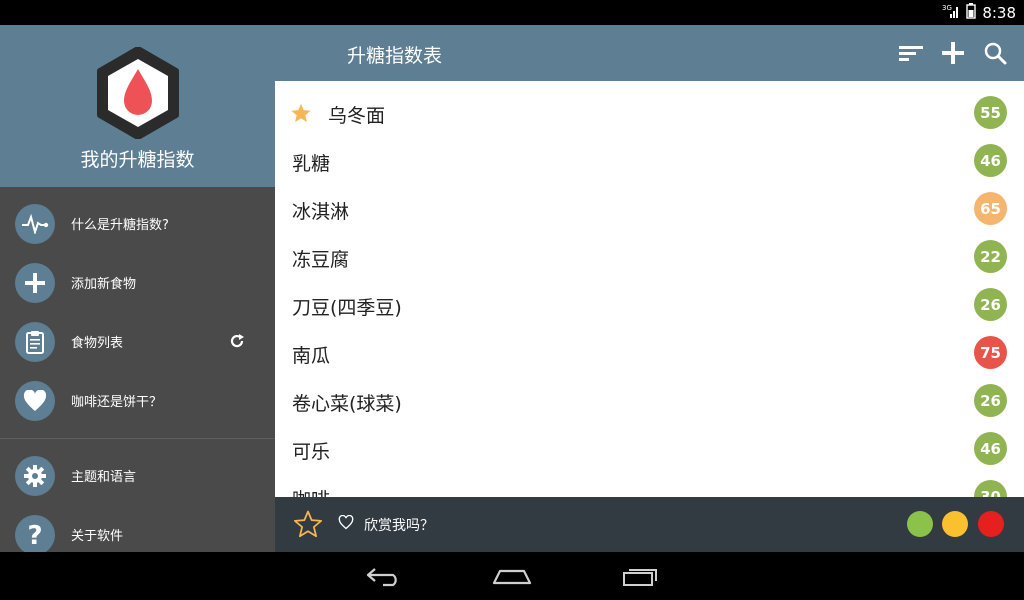  What do you see at coordinates (347, 308) in the screenshot?
I see `food-name: 刀豆(四季豆)` at bounding box center [347, 308].